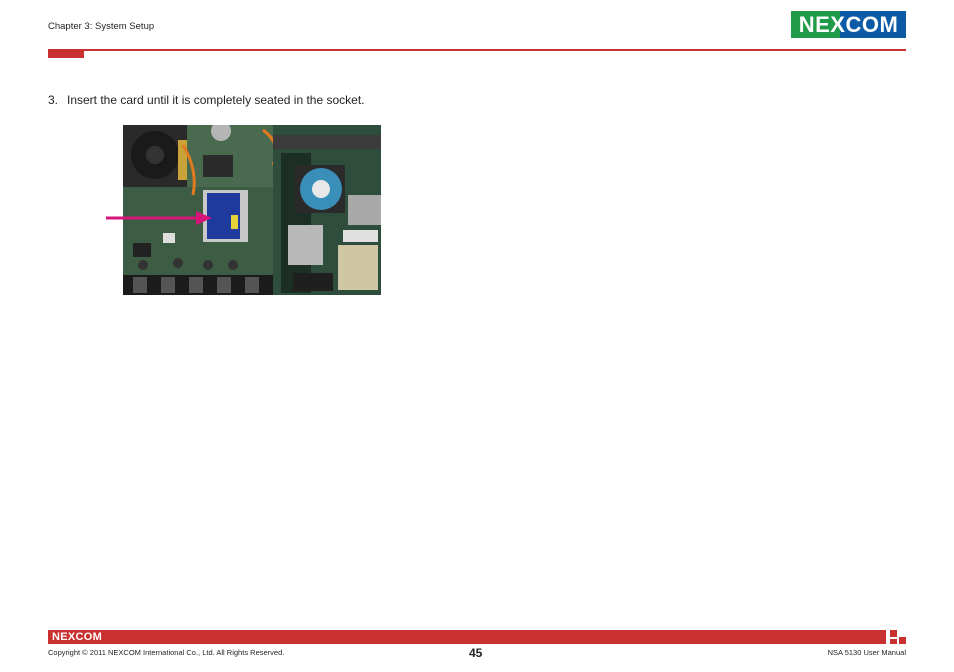 This screenshot has height=672, width=954. What do you see at coordinates (476, 653) in the screenshot?
I see `page-number: 45` at bounding box center [476, 653].